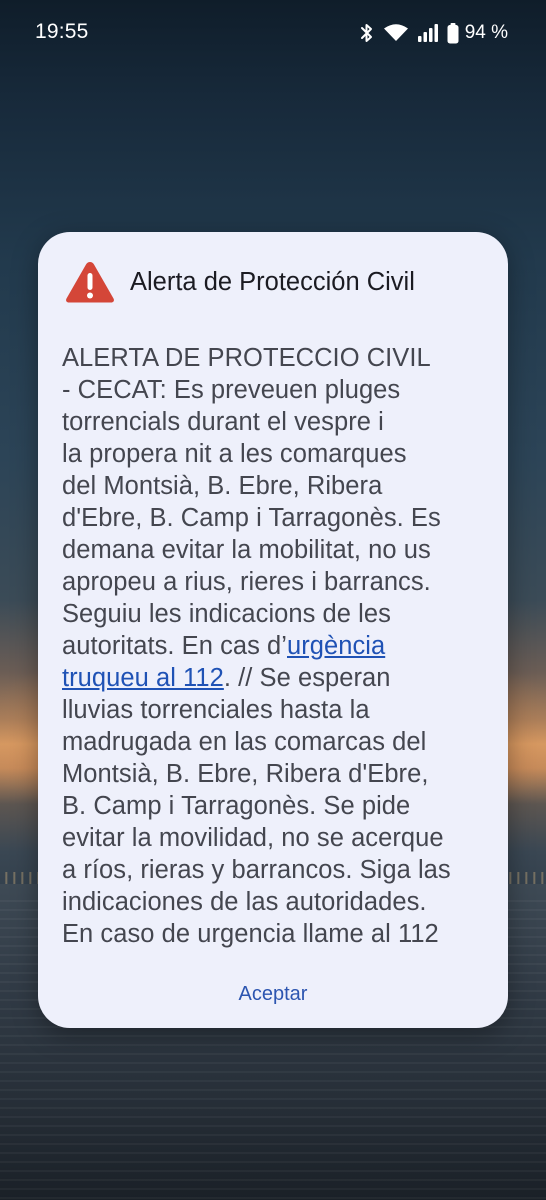 The image size is (546, 1200). I want to click on status-icons: 94 %, so click(433, 33).